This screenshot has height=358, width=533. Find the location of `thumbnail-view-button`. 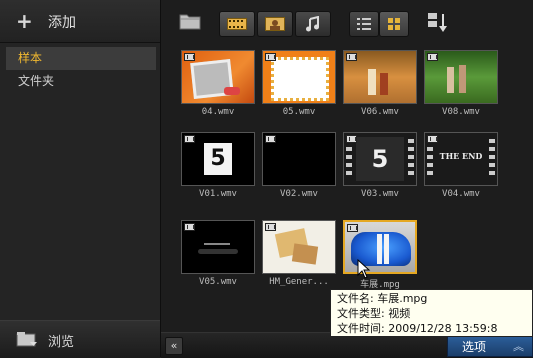

thumbnail-view-button is located at coordinates (394, 24).